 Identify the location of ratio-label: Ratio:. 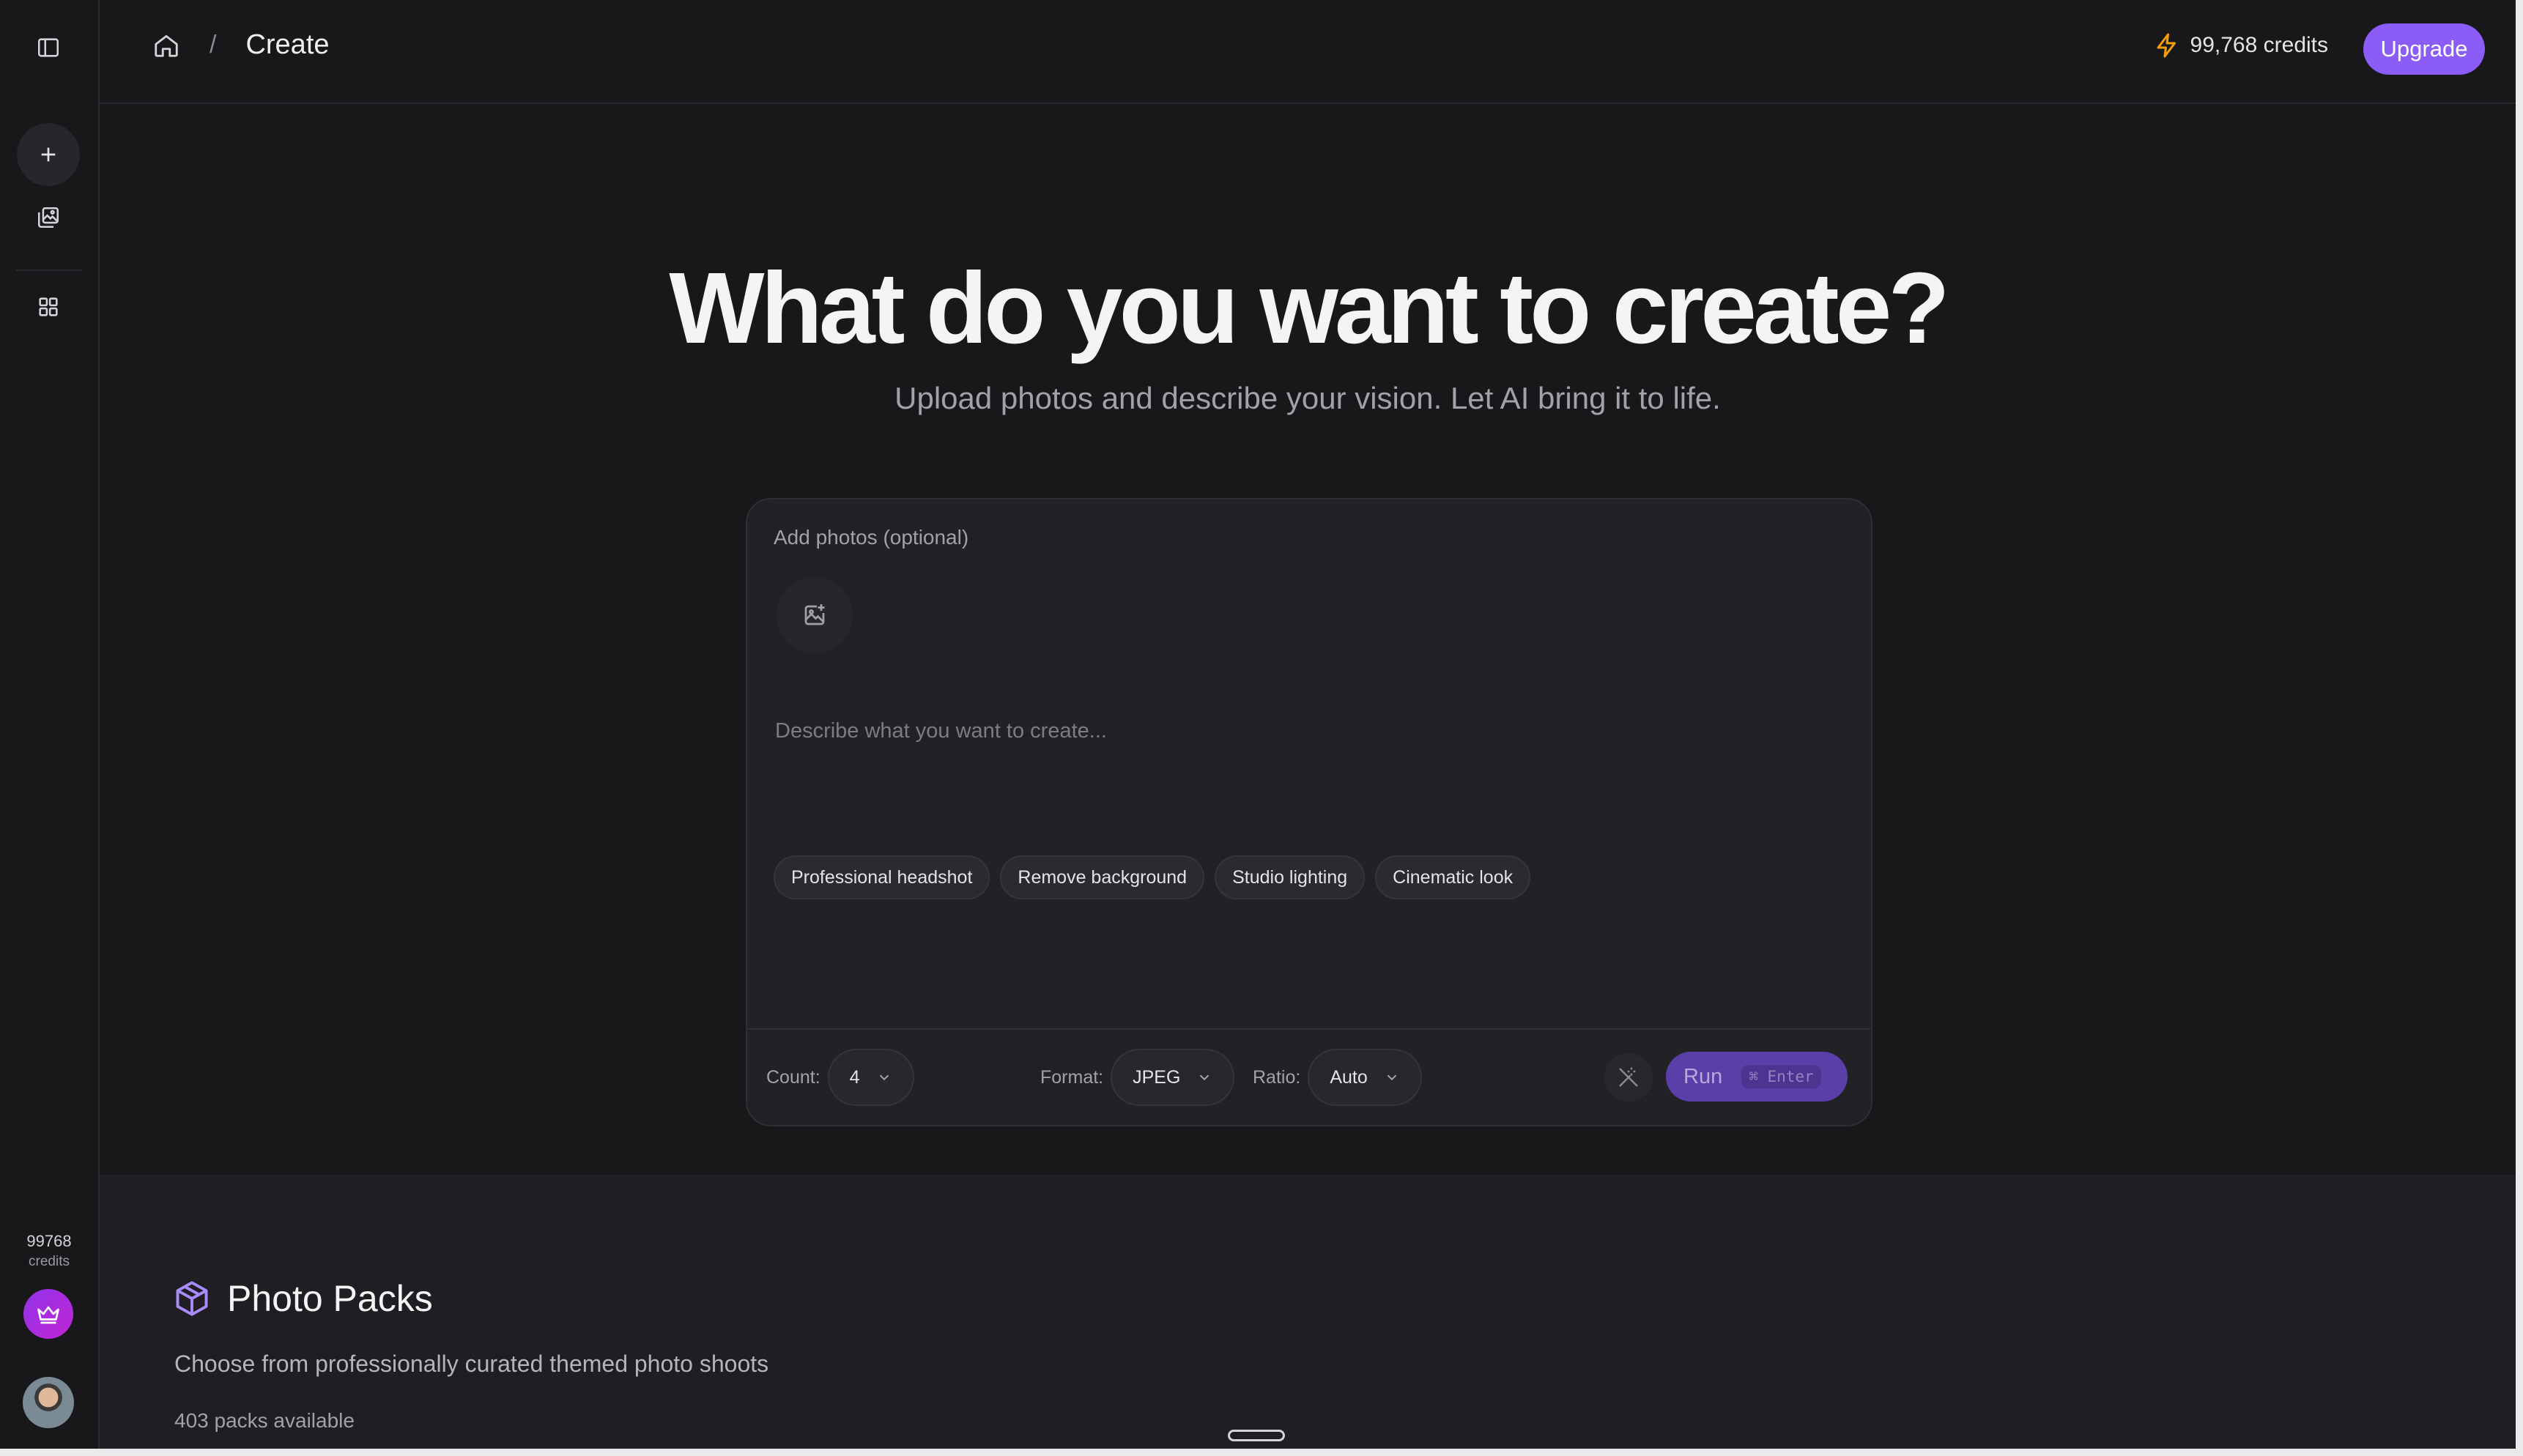
(1277, 1077).